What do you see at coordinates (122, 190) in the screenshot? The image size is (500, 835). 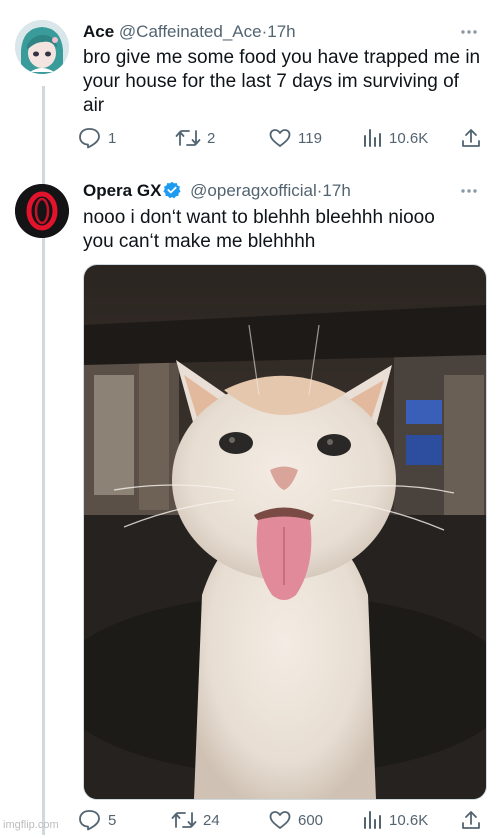 I see `tweet-2-author-name: Opera GX` at bounding box center [122, 190].